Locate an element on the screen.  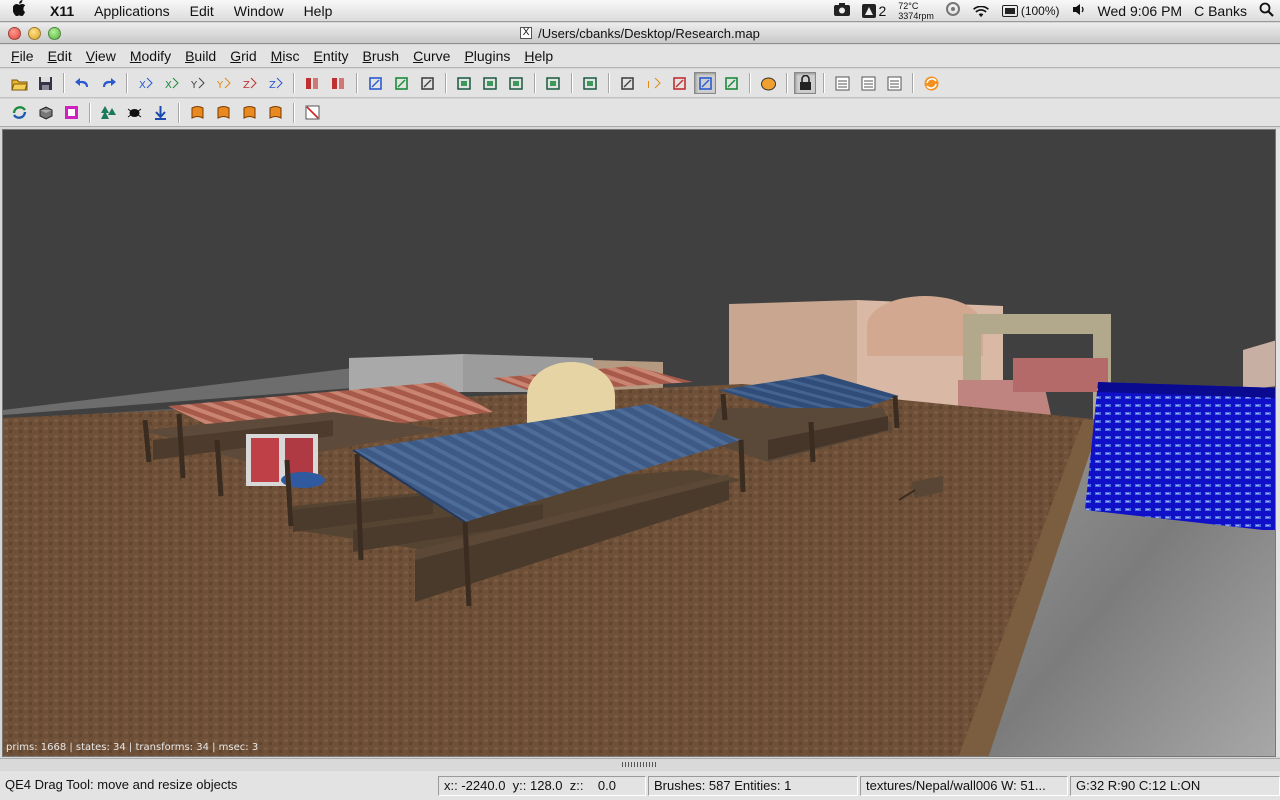
battery-status: (100%) is located at coordinates (1031, 11).